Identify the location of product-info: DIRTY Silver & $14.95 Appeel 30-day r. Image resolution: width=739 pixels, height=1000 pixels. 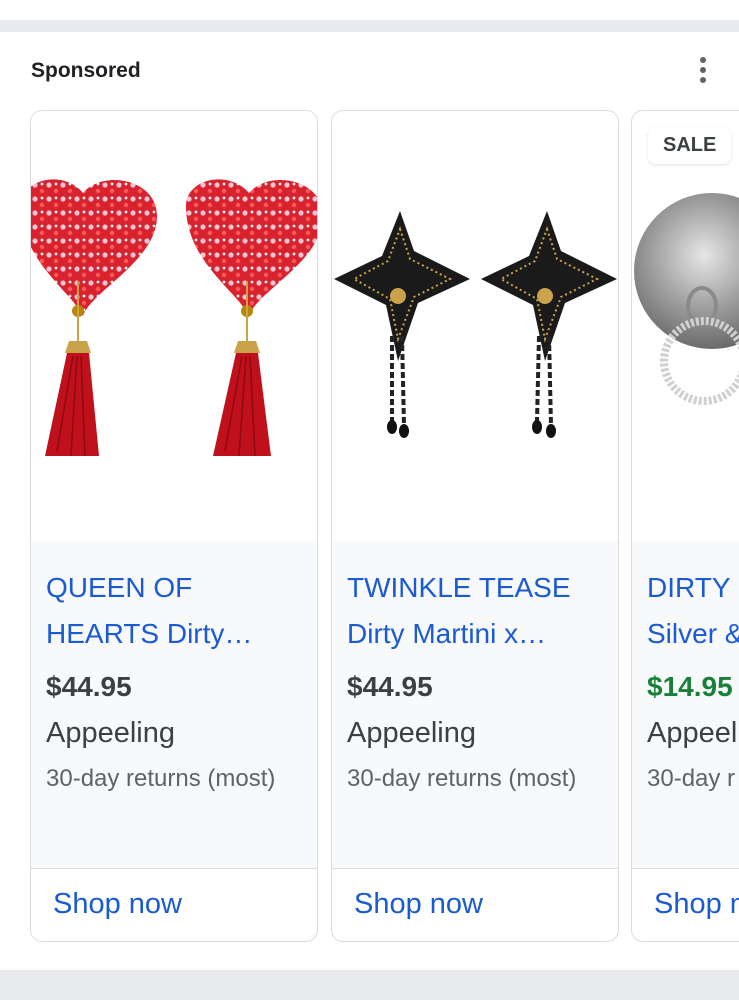
(685, 705).